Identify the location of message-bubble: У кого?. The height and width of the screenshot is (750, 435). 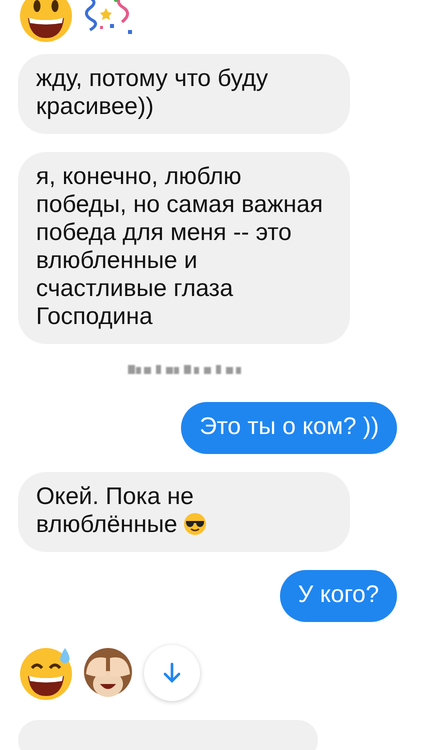
(338, 596).